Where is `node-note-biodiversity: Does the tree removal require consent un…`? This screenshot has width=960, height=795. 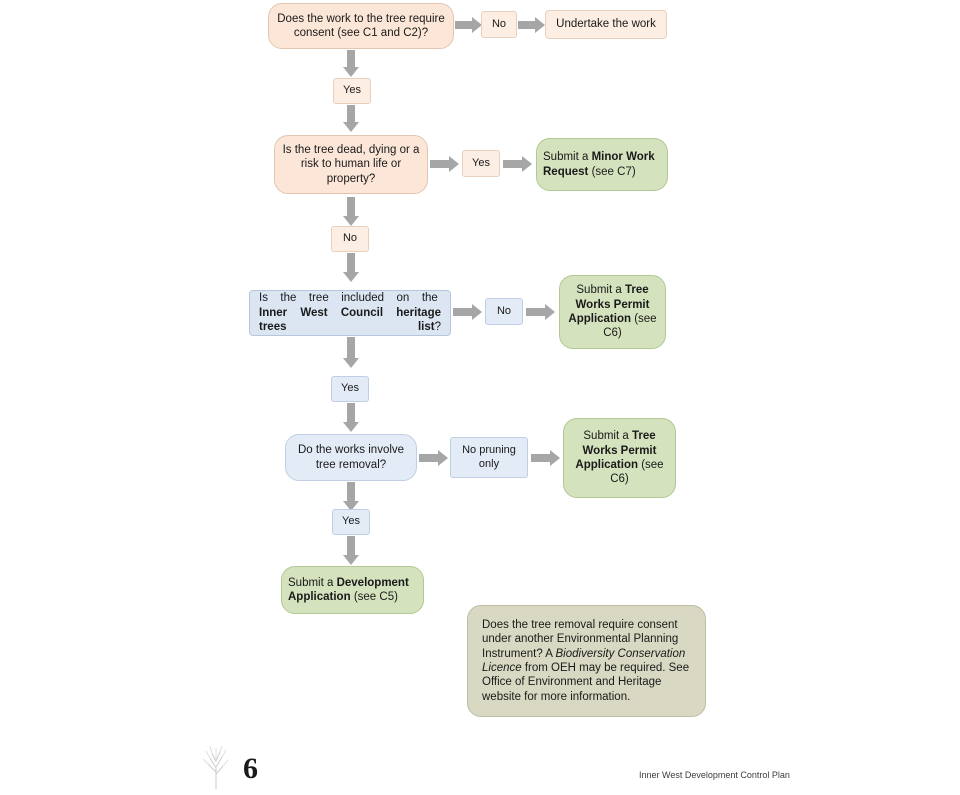 node-note-biodiversity: Does the tree removal require consent un… is located at coordinates (586, 661).